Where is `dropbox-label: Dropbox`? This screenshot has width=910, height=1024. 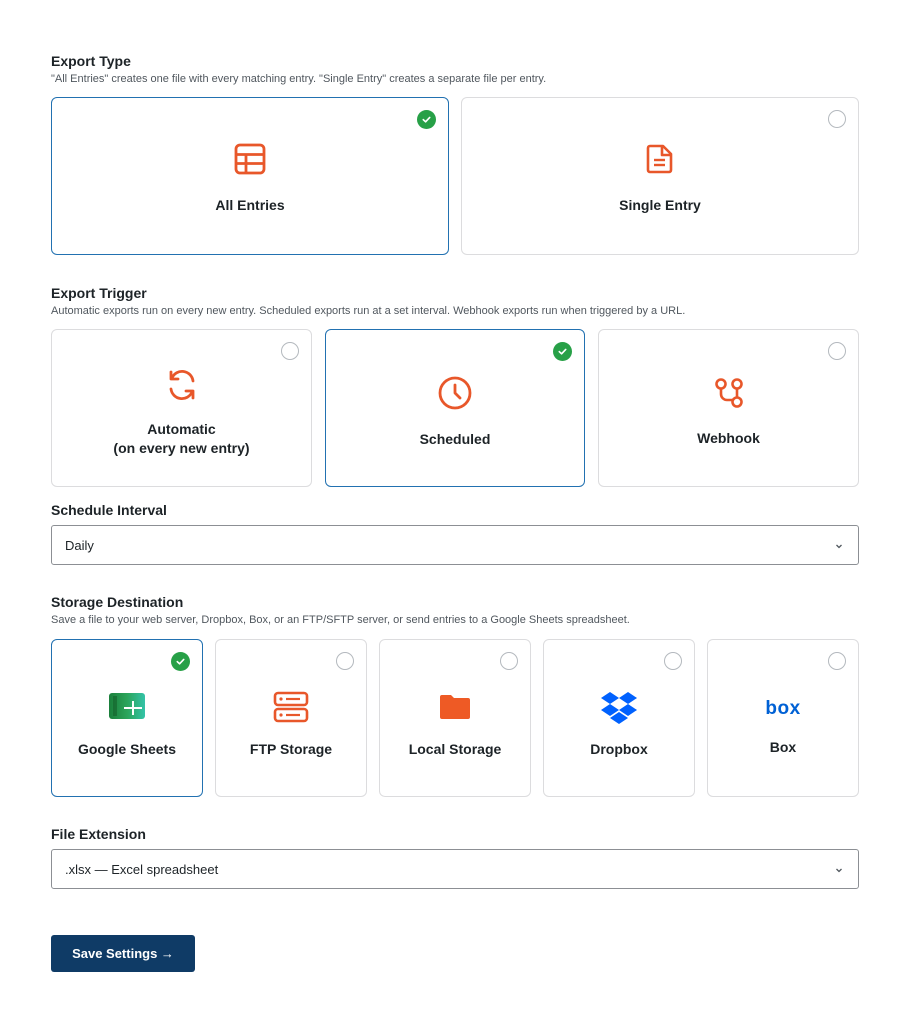
dropbox-label: Dropbox is located at coordinates (619, 749).